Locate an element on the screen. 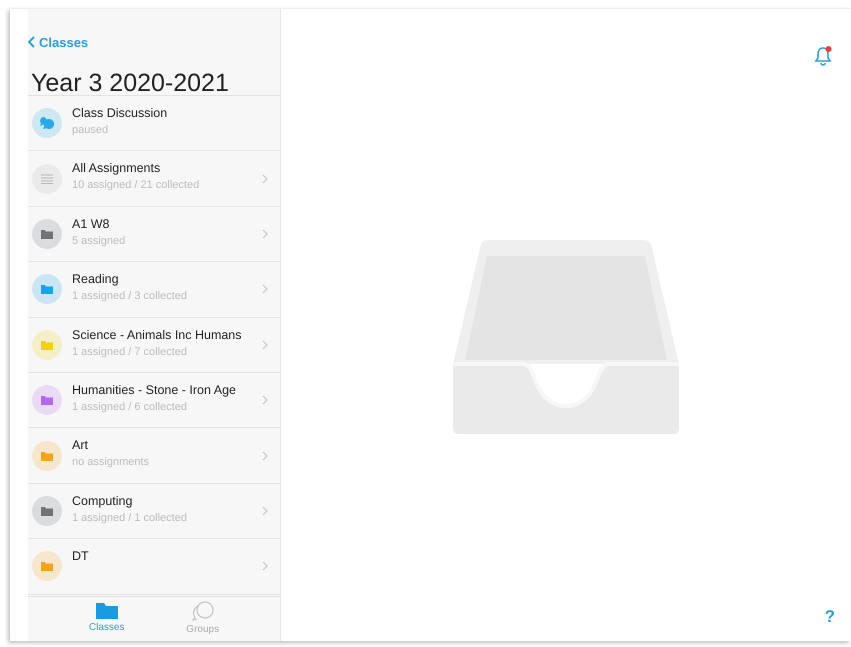 This screenshot has width=851, height=647. list-item: All Assignments 10 assigned / 21 collected is located at coordinates (154, 179).